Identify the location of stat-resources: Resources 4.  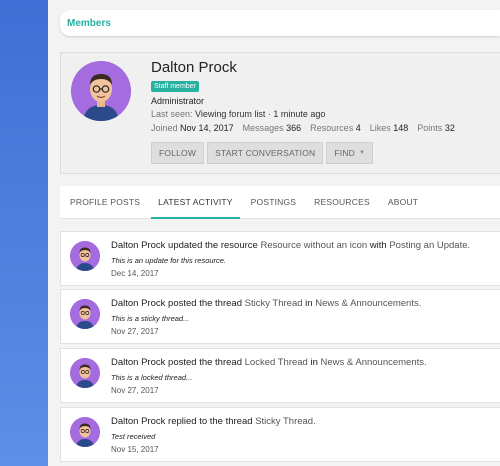
(335, 128).